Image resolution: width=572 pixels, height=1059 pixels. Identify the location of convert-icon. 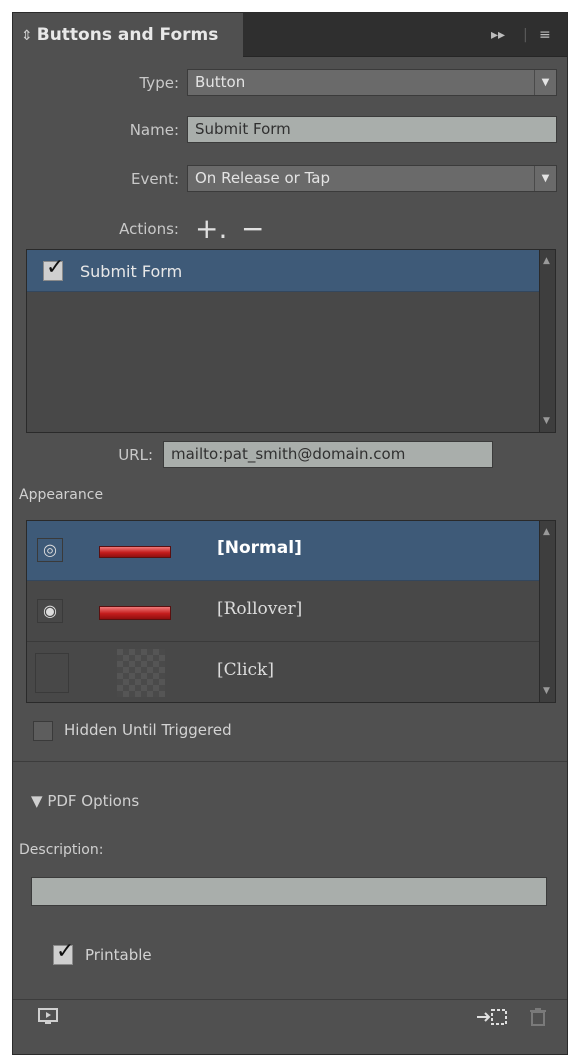
(492, 1019).